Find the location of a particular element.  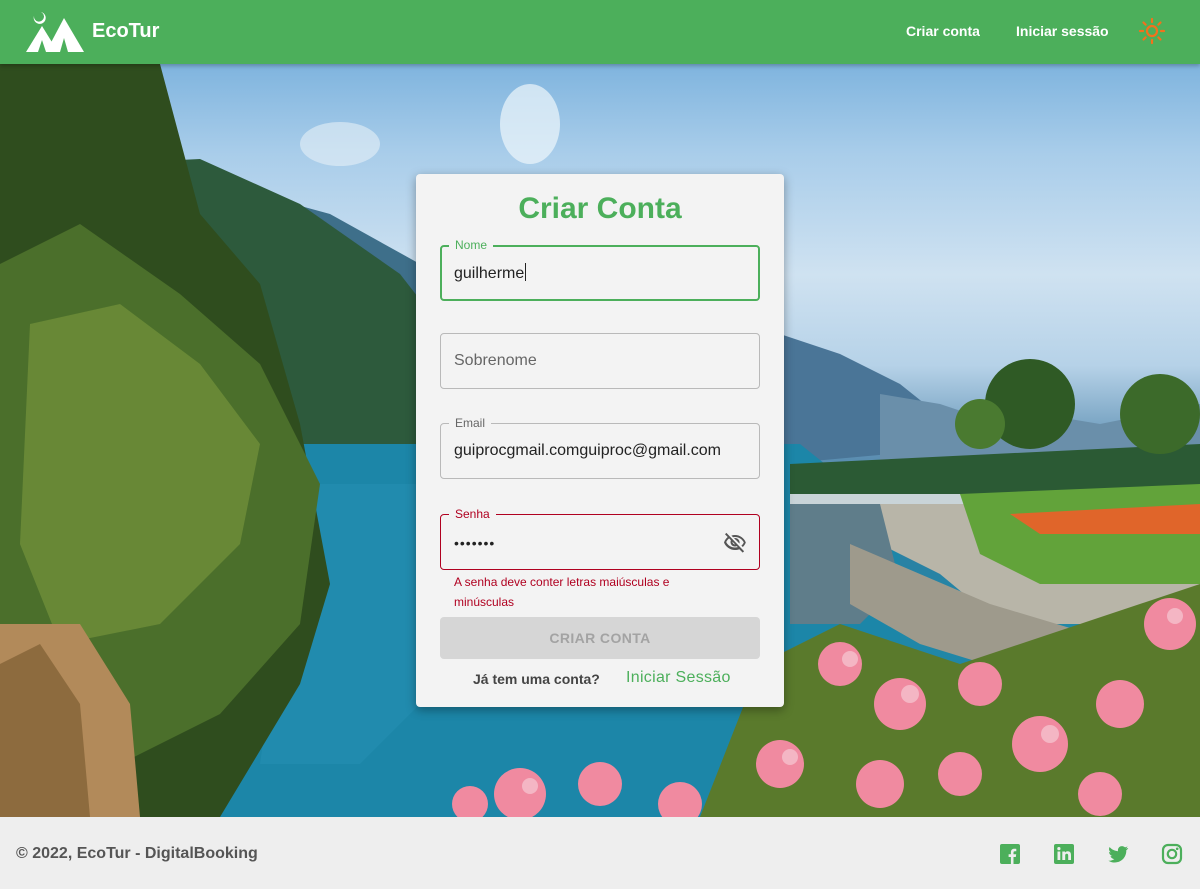

top-bar: EcoTur Criar conta Iniciar sessão is located at coordinates (600, 32).